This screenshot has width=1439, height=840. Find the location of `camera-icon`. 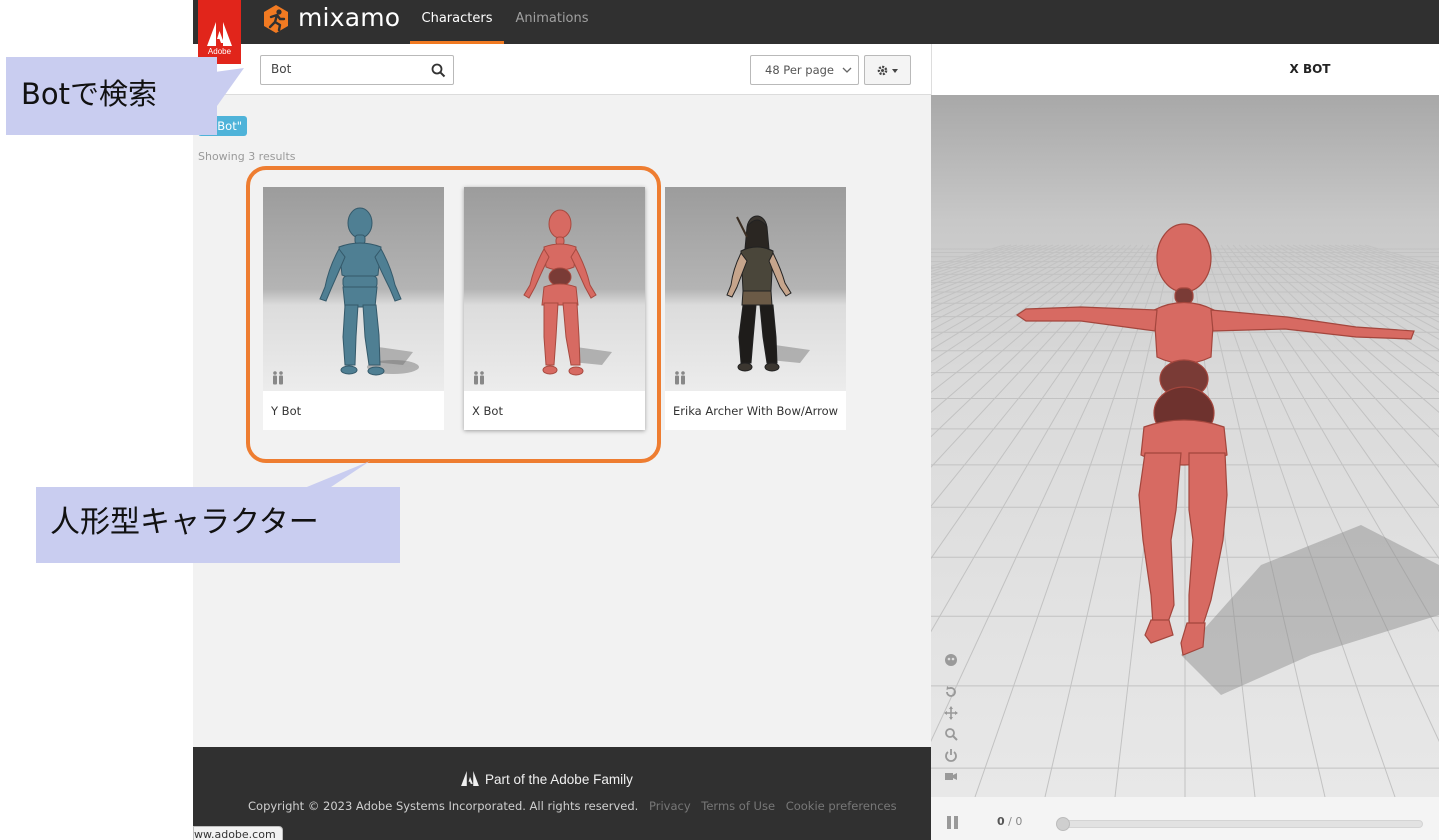

camera-icon is located at coordinates (951, 776).